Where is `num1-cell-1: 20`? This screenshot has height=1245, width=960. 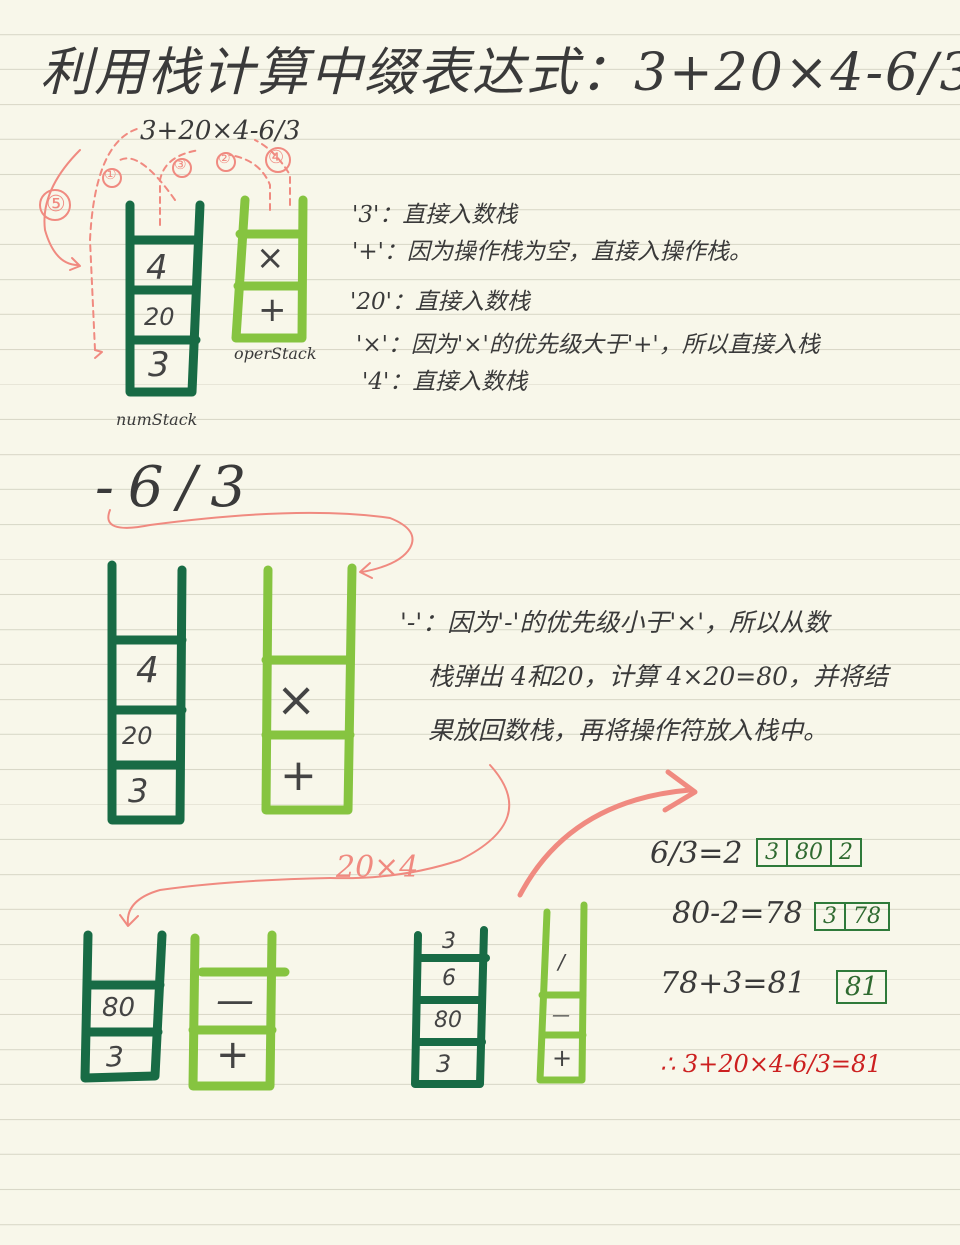
num1-cell-1: 20 is located at coordinates (159, 317).